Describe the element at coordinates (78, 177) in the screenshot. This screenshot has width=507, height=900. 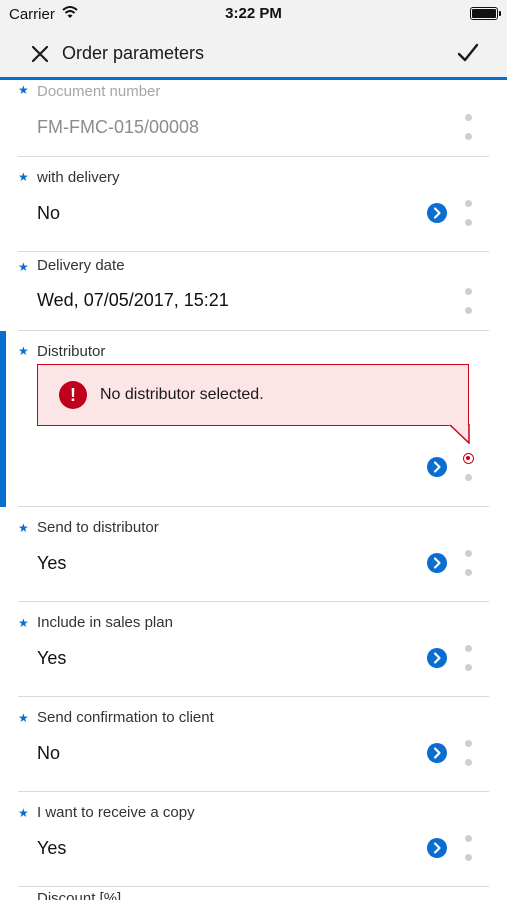
I see `field-label: with delivery` at that location.